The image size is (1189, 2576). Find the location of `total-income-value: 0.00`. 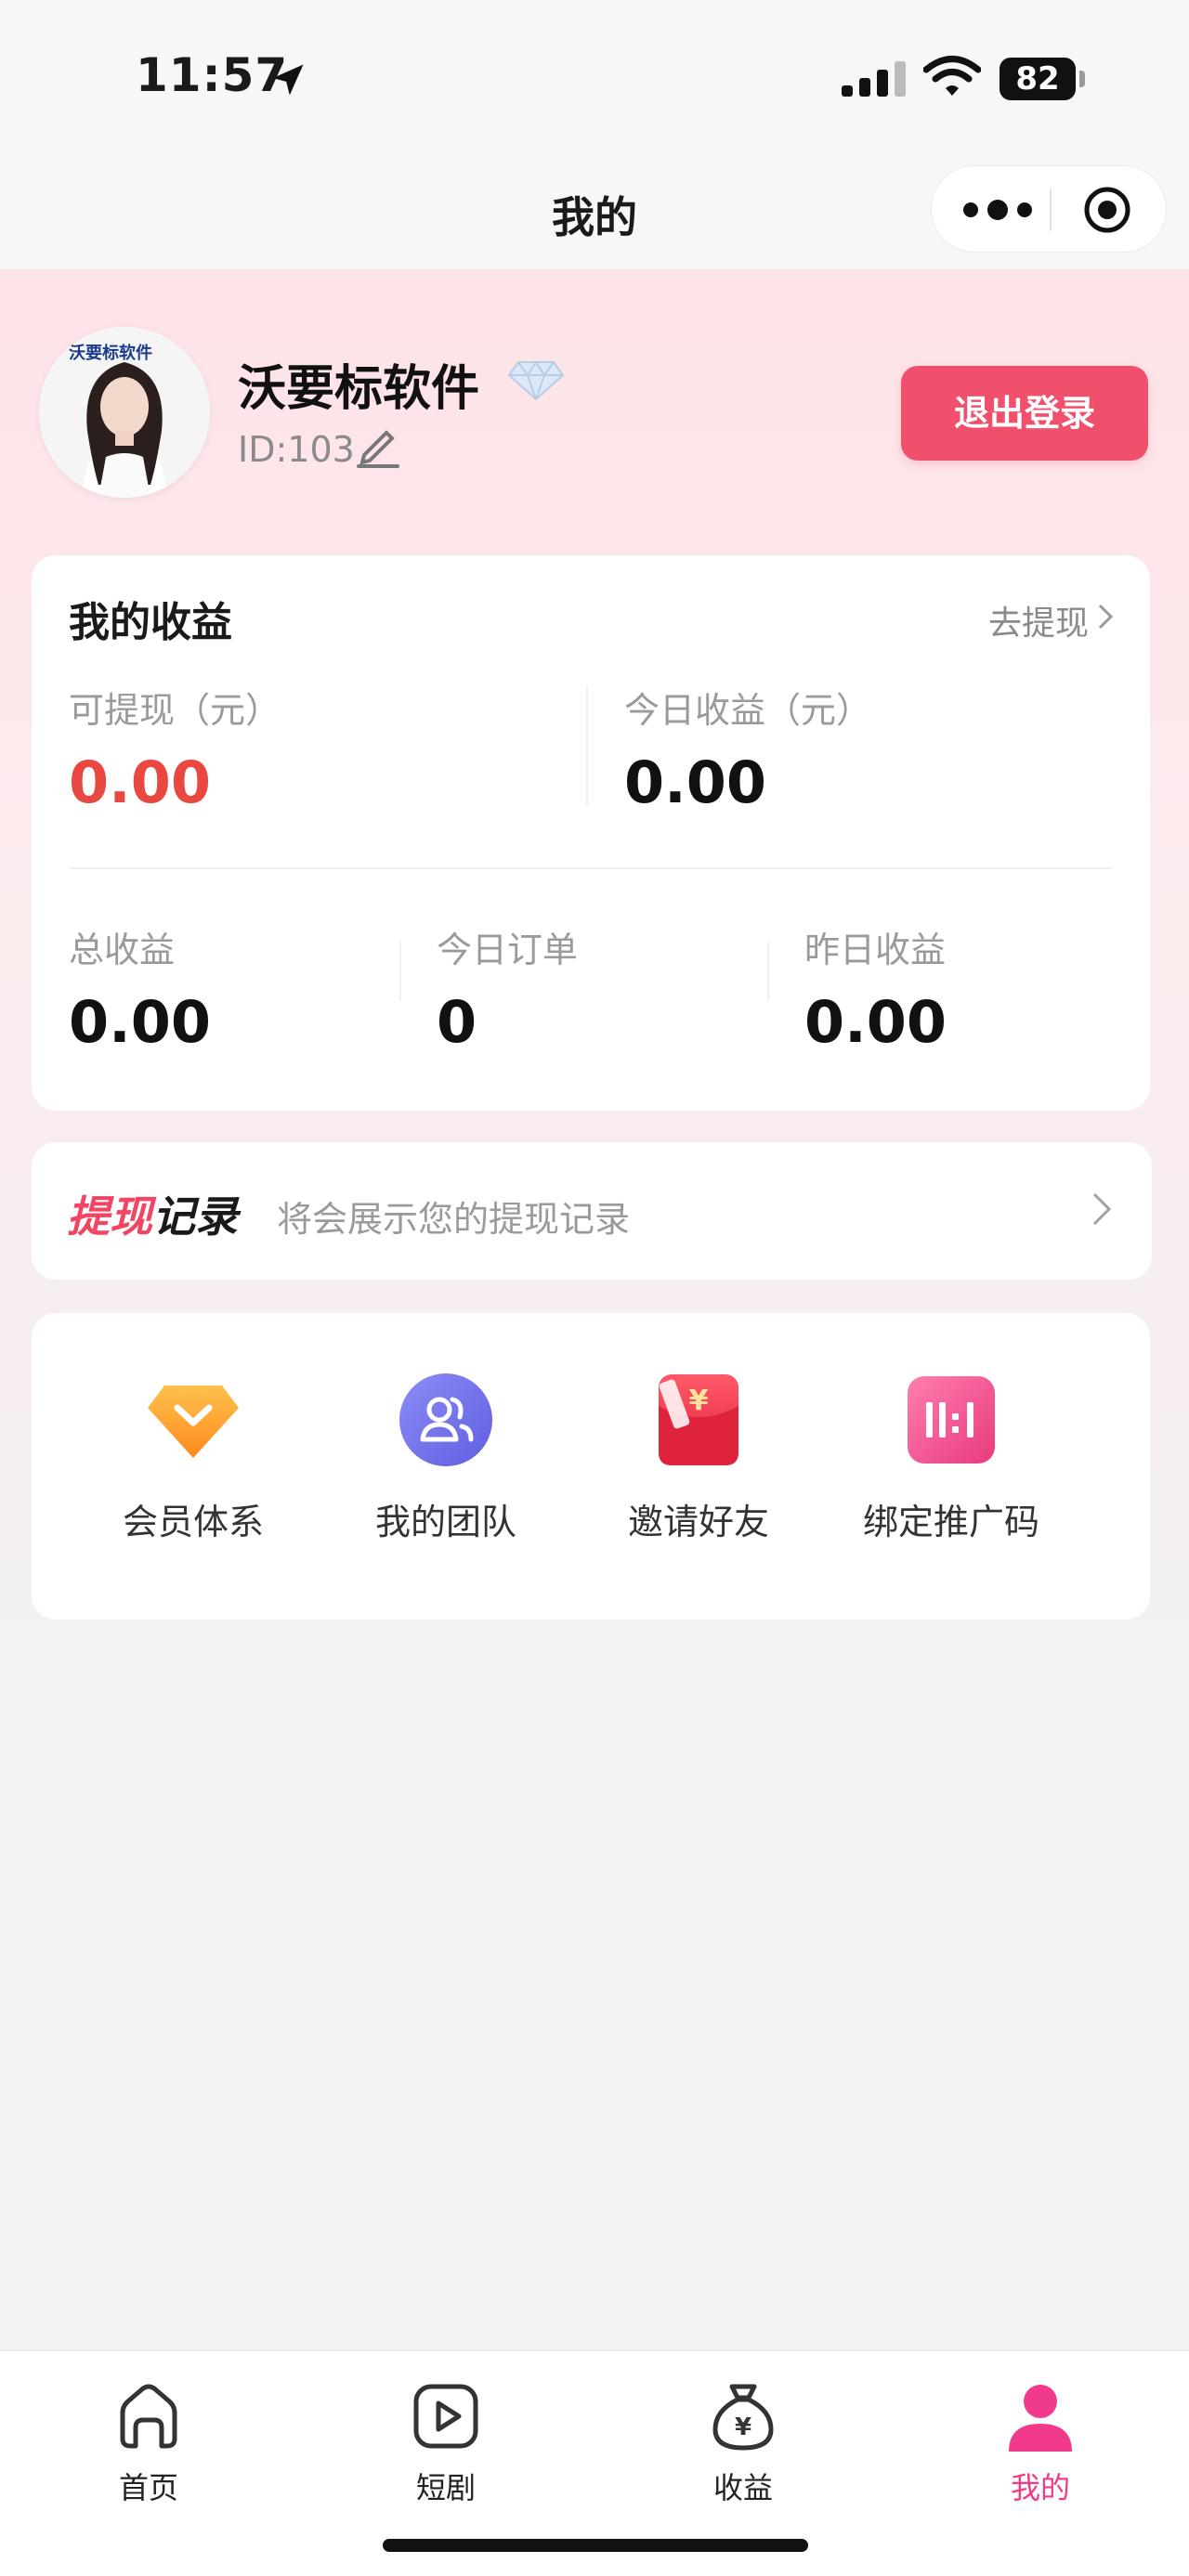

total-income-value: 0.00 is located at coordinates (140, 1022).